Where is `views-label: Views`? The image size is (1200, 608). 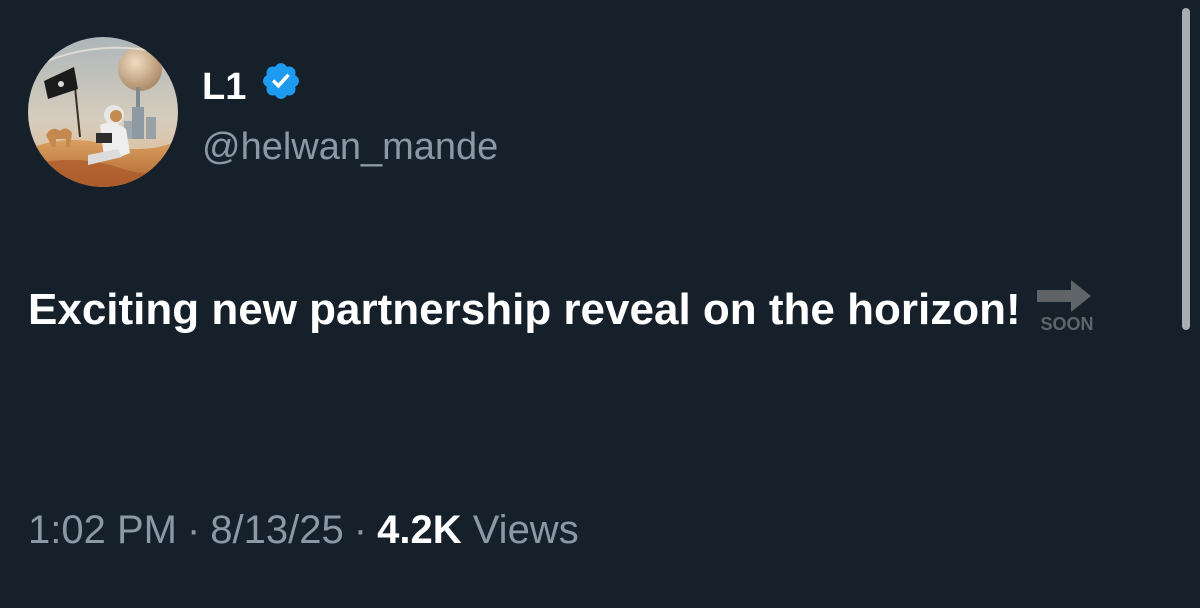 views-label: Views is located at coordinates (525, 530).